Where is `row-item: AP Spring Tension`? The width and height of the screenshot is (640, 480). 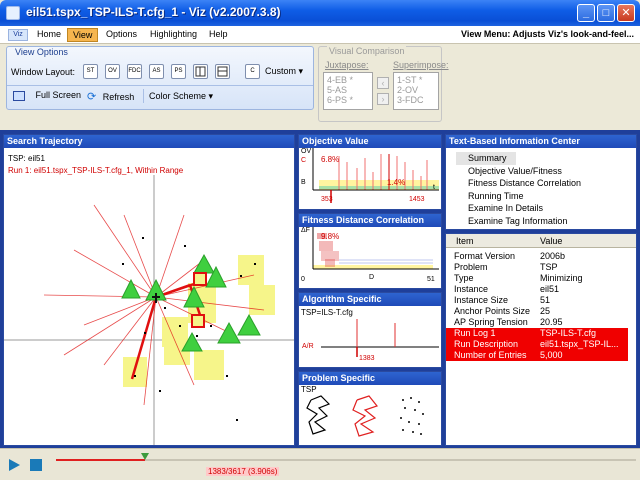
row-item: AP Spring Tension is located at coordinates (491, 322).